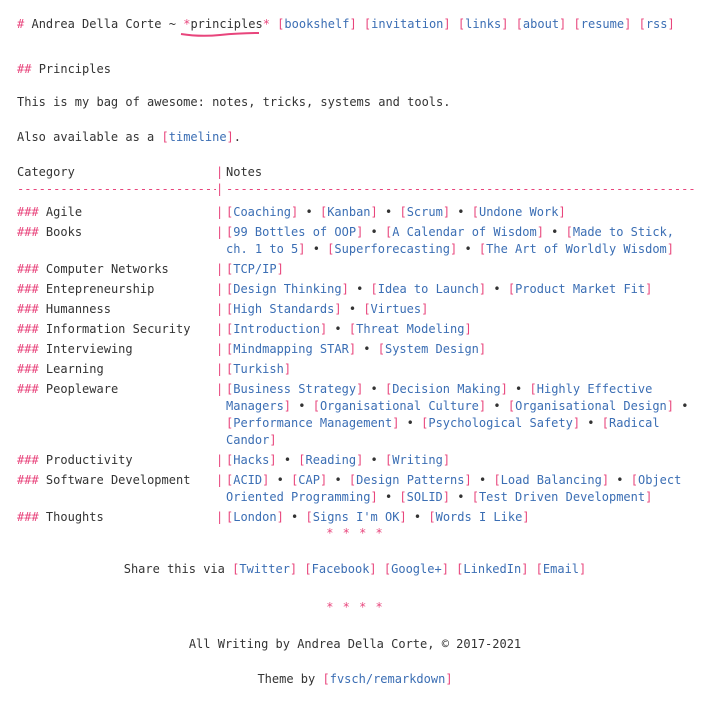  What do you see at coordinates (309, 480) in the screenshot?
I see `note-link-cap: CAP` at bounding box center [309, 480].